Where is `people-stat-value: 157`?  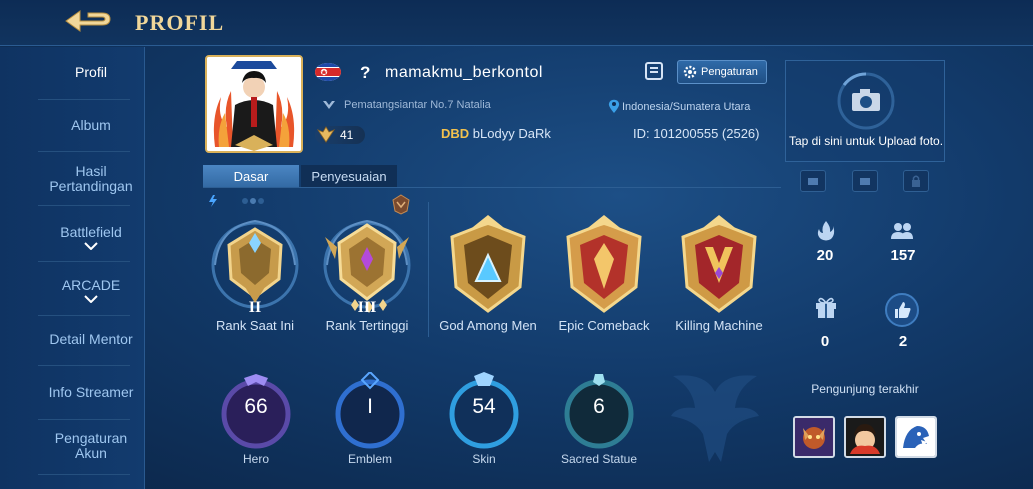 people-stat-value: 157 is located at coordinates (903, 255).